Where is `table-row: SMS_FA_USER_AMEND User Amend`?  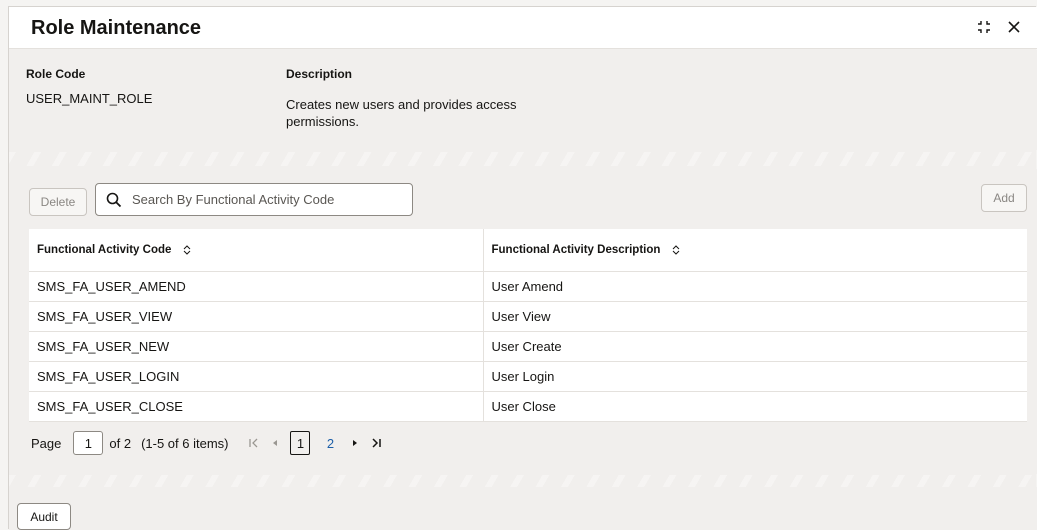 table-row: SMS_FA_USER_AMEND User Amend is located at coordinates (528, 286).